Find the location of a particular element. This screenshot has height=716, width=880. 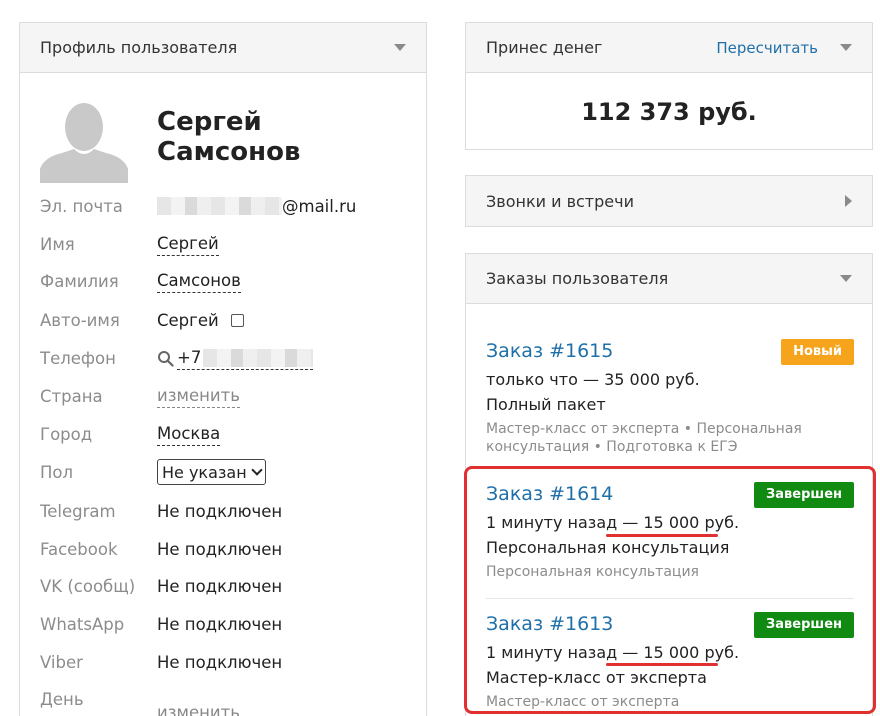

birthday-label: День is located at coordinates (62, 699).